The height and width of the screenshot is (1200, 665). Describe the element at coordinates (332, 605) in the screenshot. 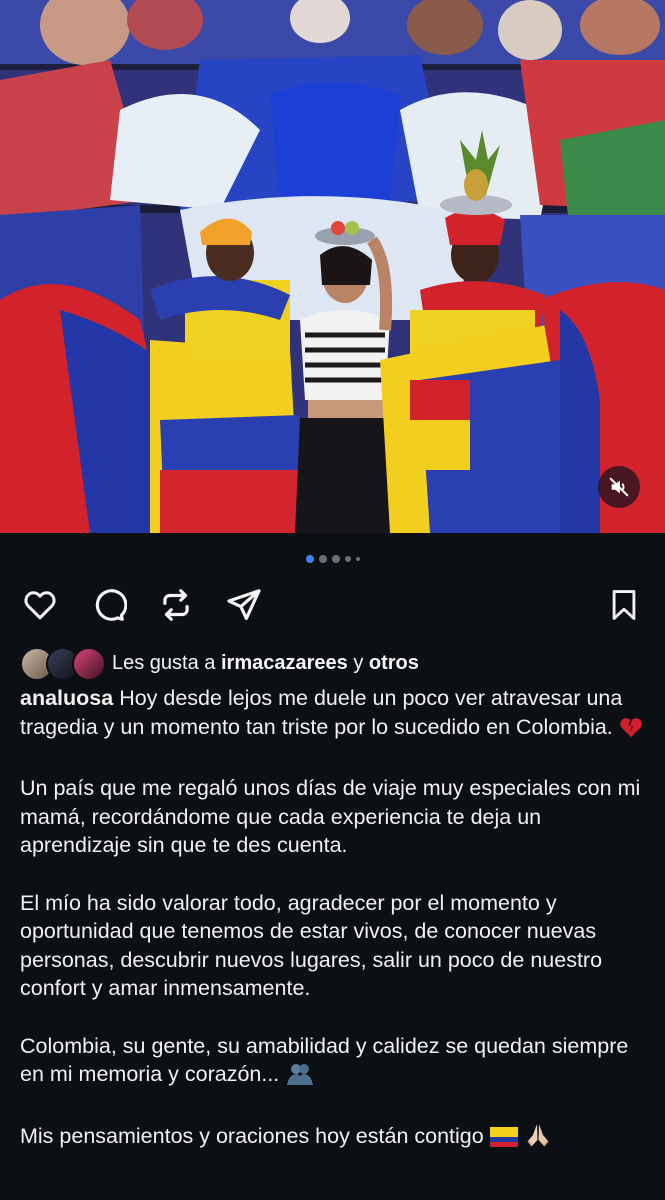

I see `post-action-bar` at that location.